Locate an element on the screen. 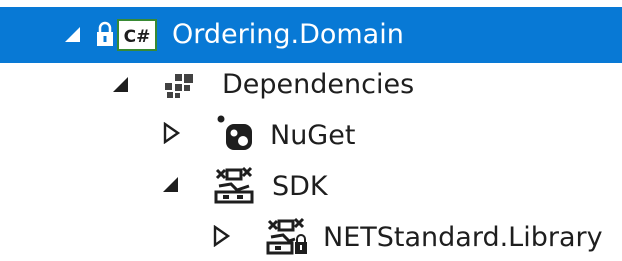  tree-item-label: Ordering.Domain is located at coordinates (288, 34).